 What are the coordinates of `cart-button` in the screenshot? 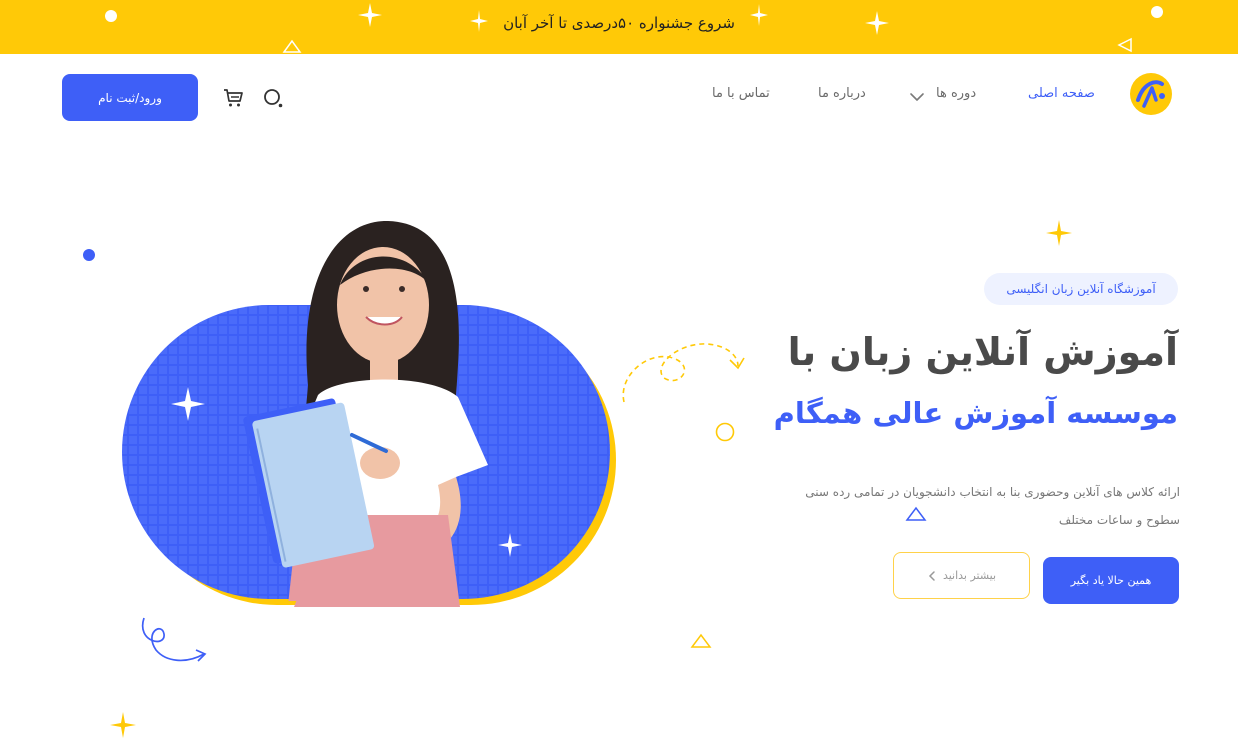 It's located at (233, 98).